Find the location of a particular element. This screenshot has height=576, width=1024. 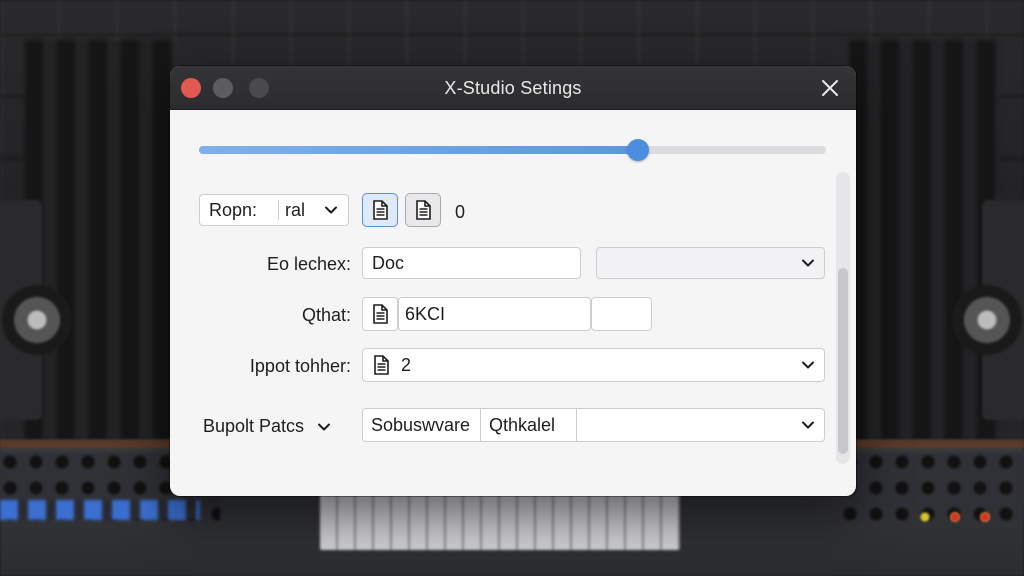

ropn-count: 0 is located at coordinates (460, 212).